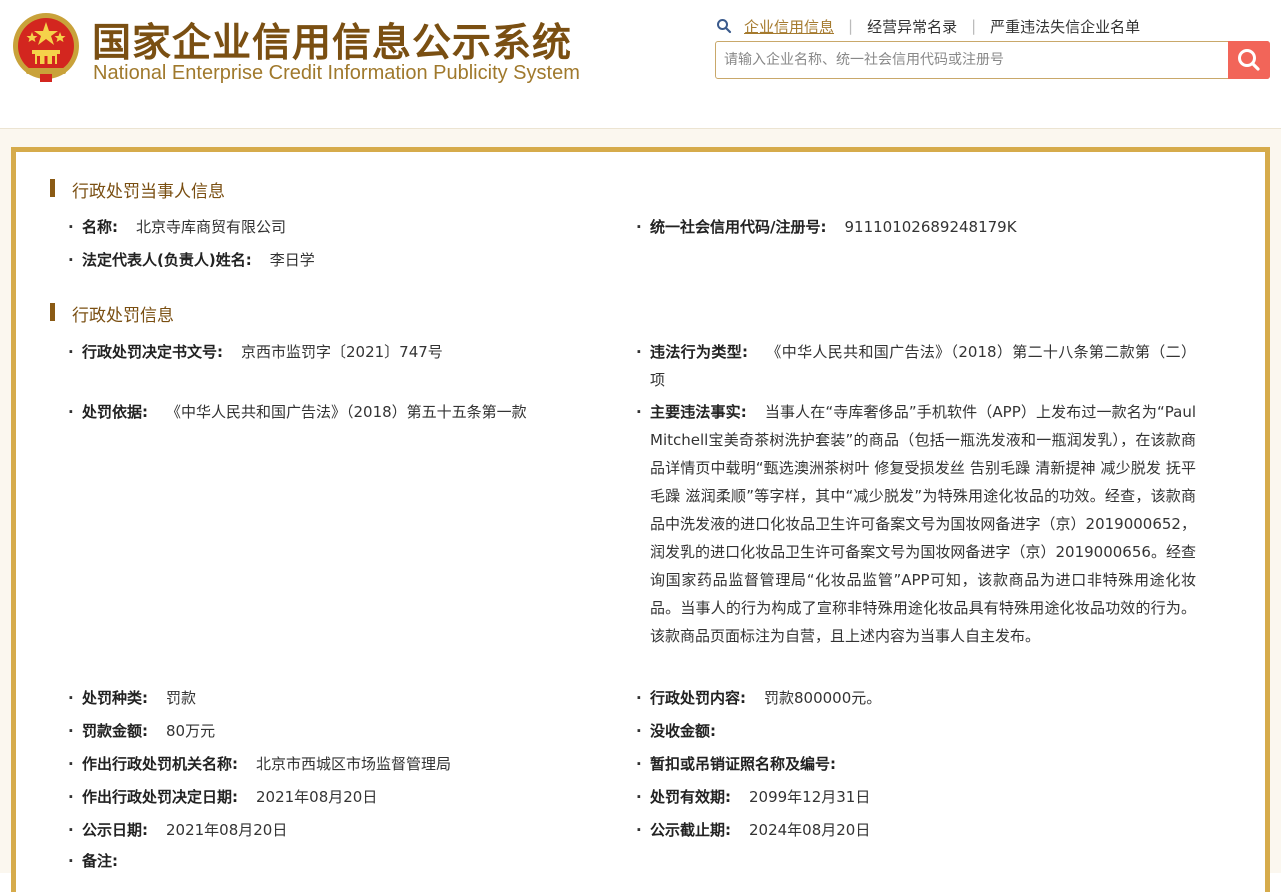  Describe the element at coordinates (181, 698) in the screenshot. I see `value-penalty-kind: 罚款` at that location.